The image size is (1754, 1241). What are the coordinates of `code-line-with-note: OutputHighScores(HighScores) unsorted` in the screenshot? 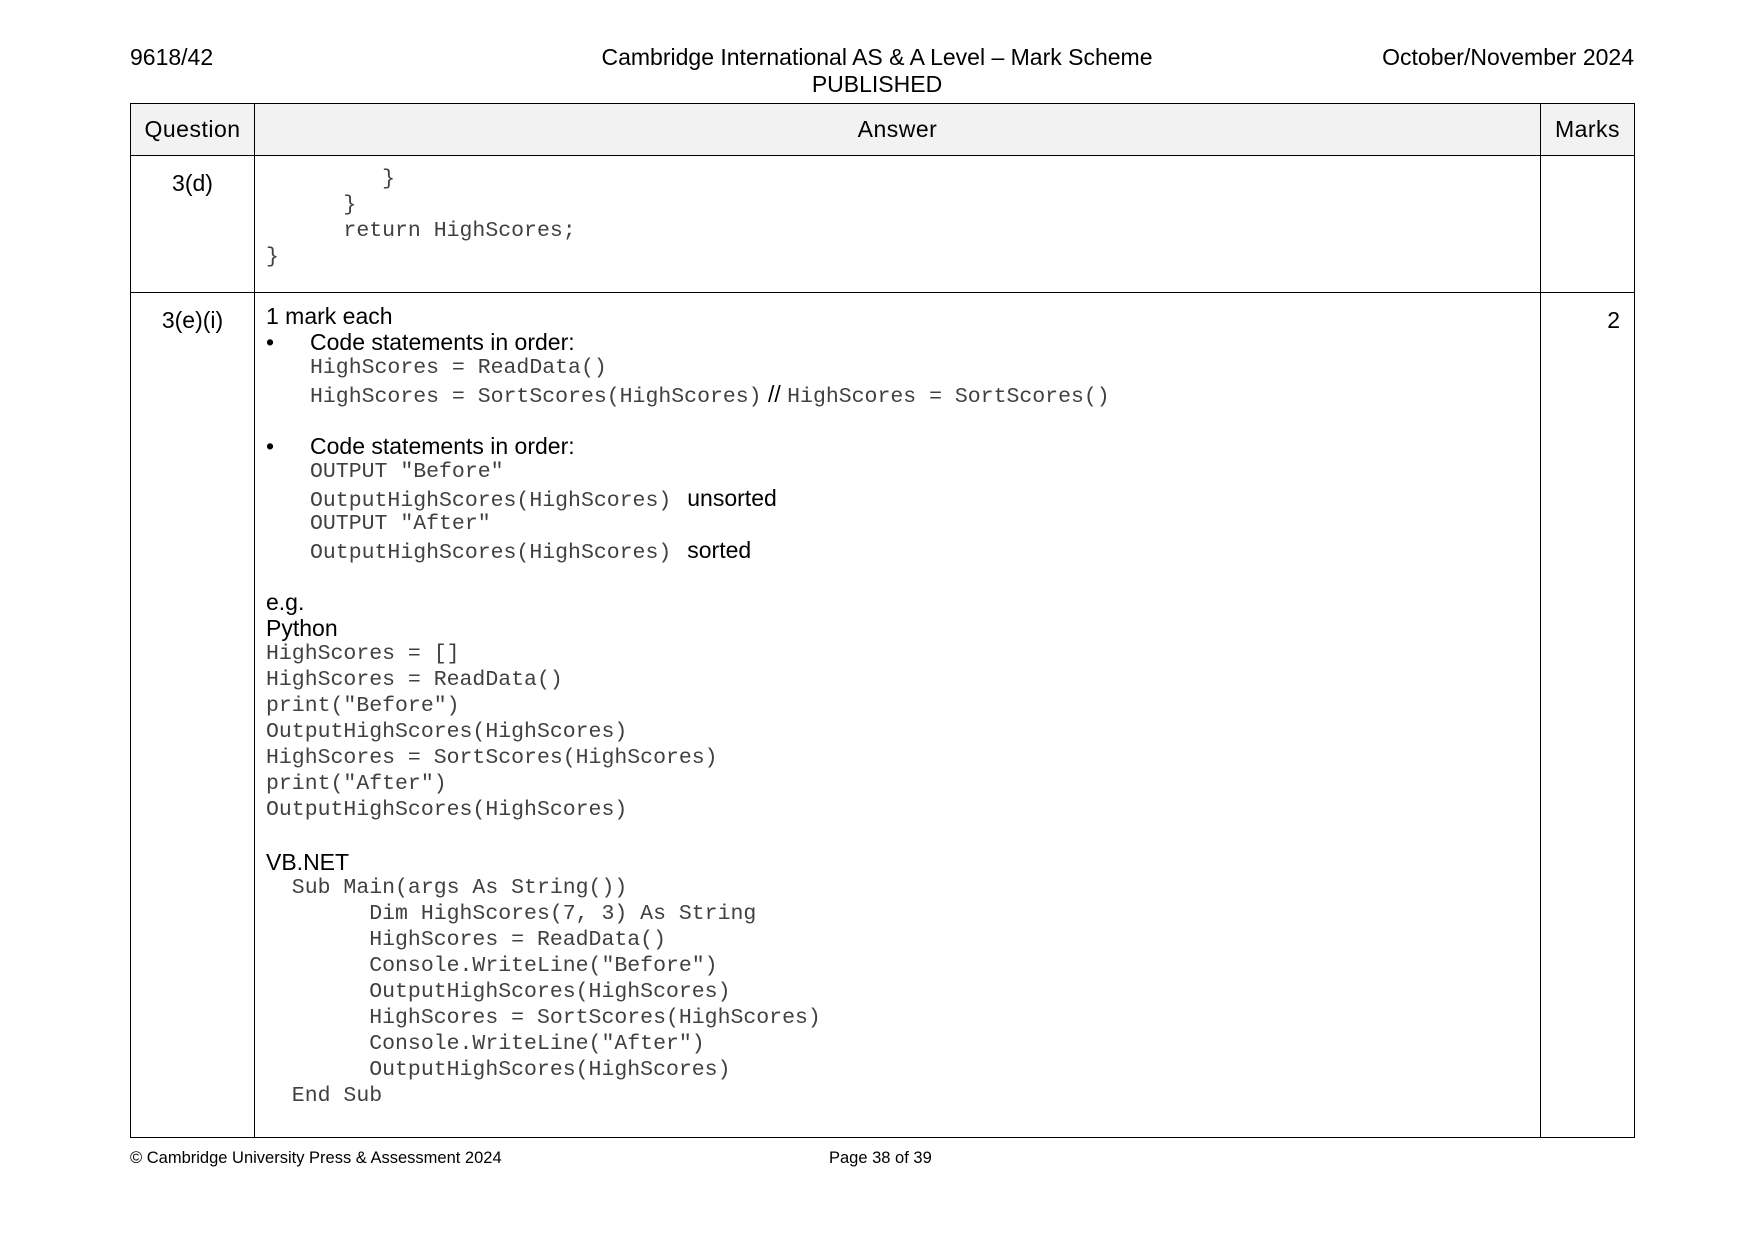 It's located at (543, 499).